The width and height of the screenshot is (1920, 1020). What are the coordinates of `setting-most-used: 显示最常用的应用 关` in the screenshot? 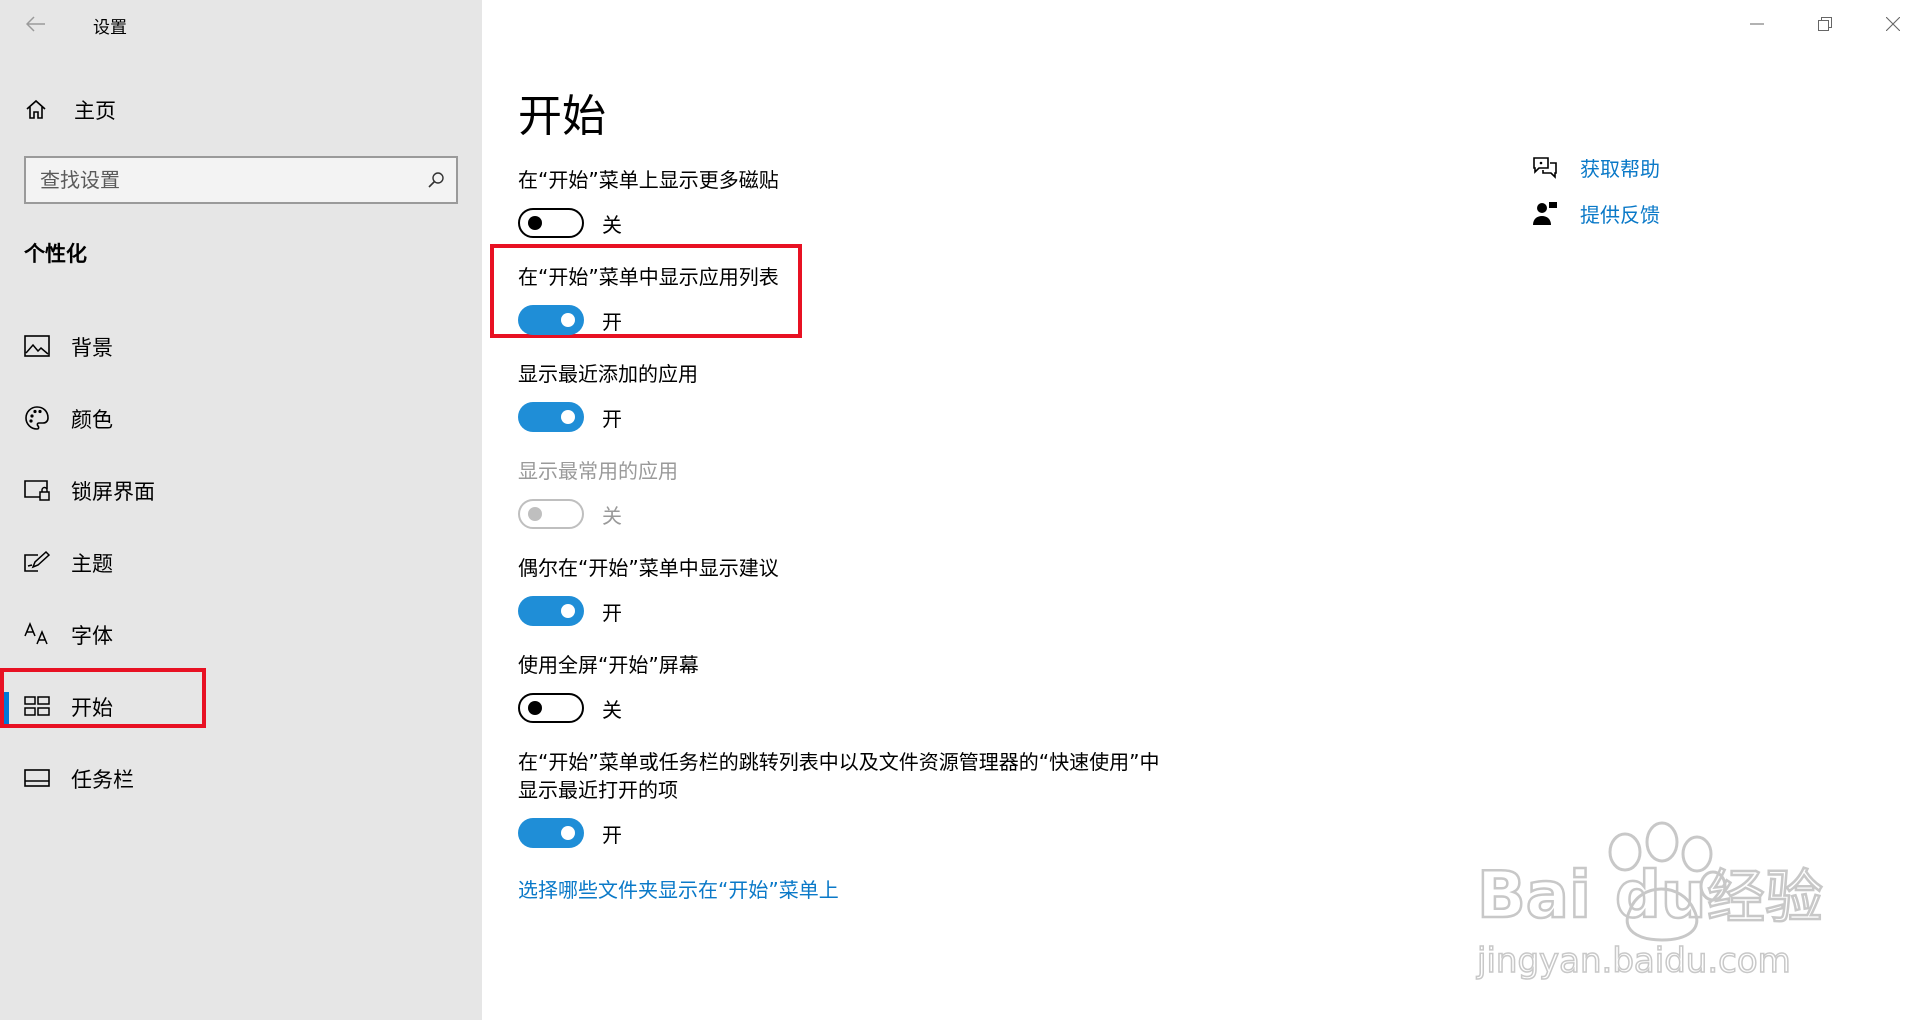 It's located at (598, 493).